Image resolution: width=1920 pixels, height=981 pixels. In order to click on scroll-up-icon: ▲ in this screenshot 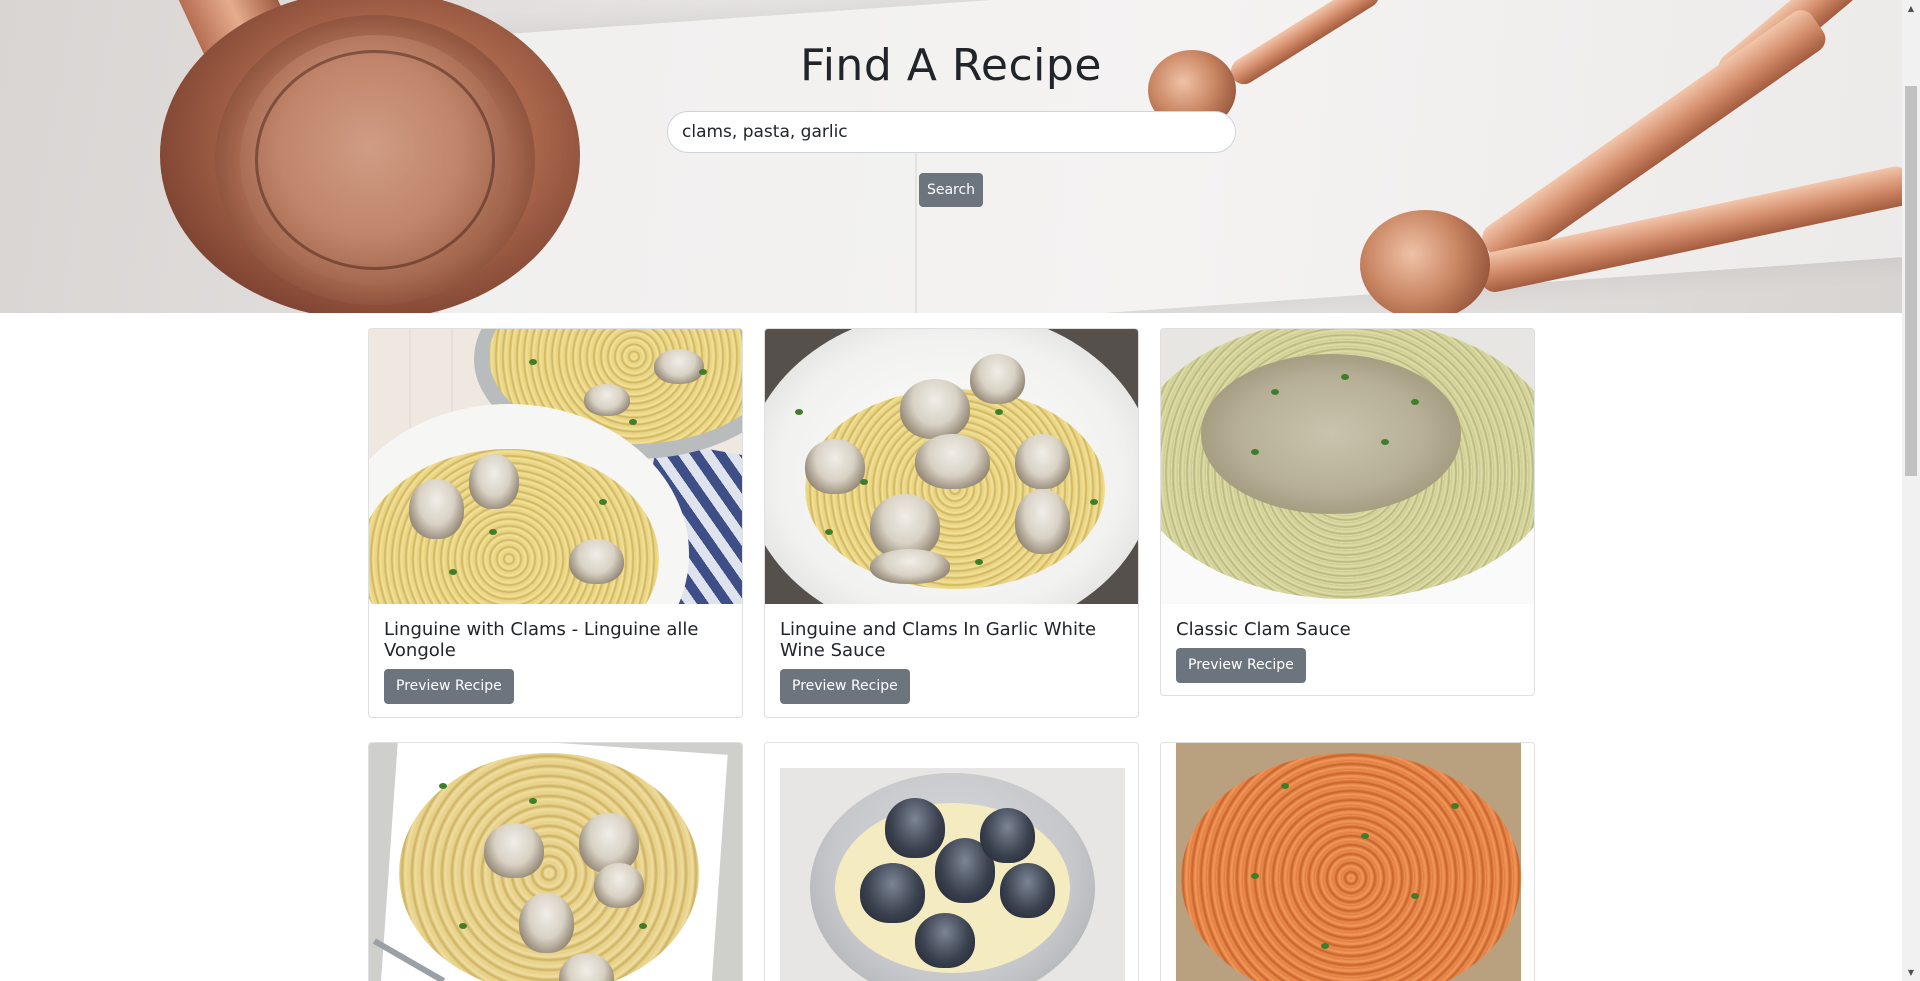, I will do `click(1911, 8)`.